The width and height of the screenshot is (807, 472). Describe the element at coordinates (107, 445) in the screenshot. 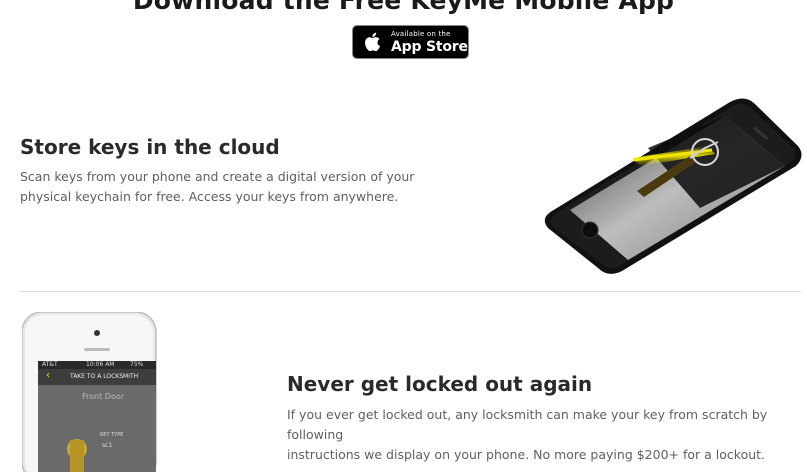

I see `key-type-value: sc1` at that location.